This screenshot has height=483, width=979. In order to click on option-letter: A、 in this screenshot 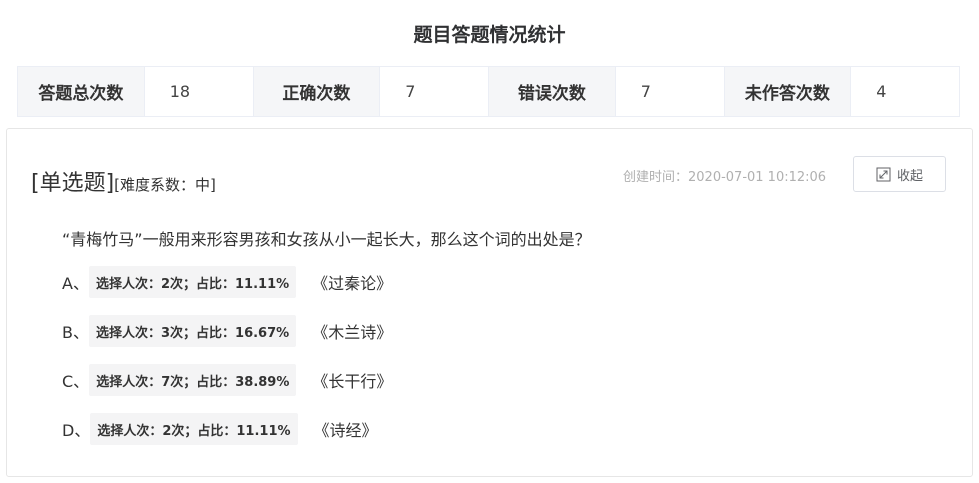, I will do `click(75, 283)`.